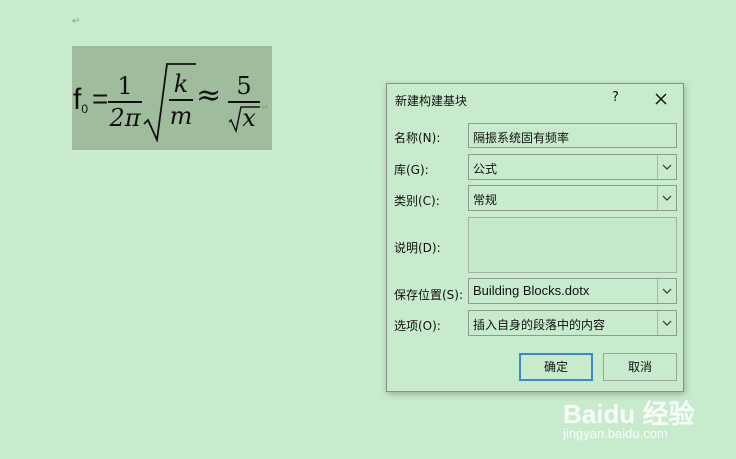 The image size is (736, 459). Describe the element at coordinates (81, 100) in the screenshot. I see `equation-lhs: f0` at that location.